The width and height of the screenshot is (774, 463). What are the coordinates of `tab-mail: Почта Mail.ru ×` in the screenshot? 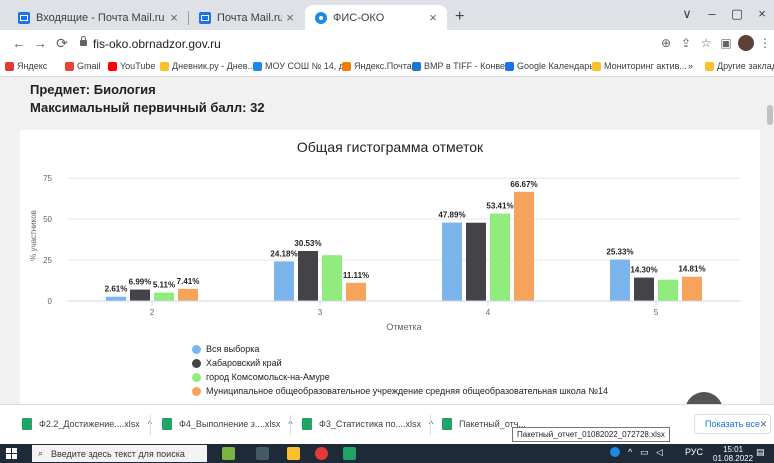 It's located at (246, 17).